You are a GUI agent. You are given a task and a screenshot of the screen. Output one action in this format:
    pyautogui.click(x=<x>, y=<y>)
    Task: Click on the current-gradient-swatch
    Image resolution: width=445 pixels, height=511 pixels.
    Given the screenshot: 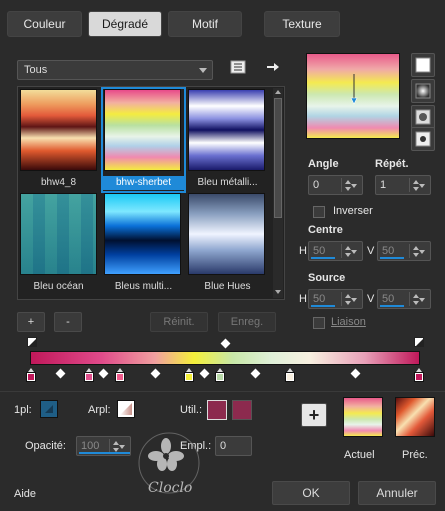 What is the action you would take?
    pyautogui.click(x=363, y=417)
    